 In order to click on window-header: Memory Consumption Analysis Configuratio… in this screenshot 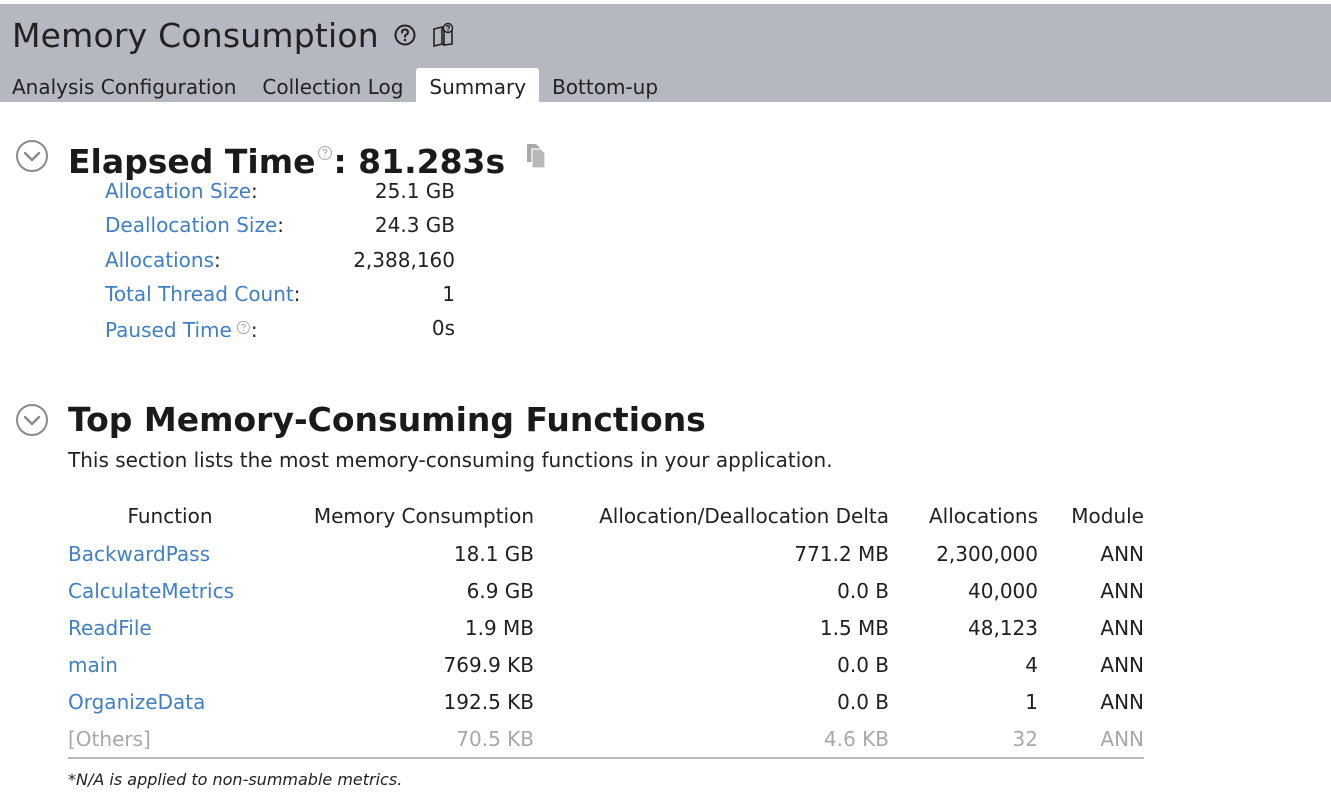, I will do `click(665, 53)`.